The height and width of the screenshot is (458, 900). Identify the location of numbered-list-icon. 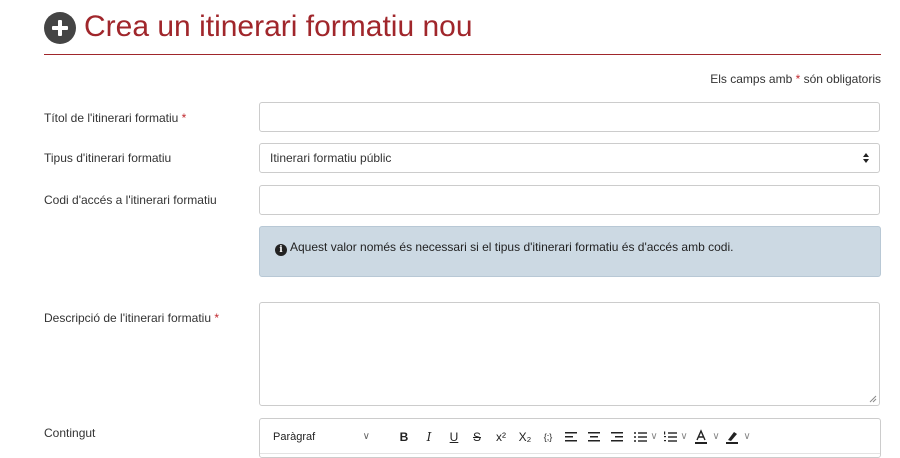
(670, 437).